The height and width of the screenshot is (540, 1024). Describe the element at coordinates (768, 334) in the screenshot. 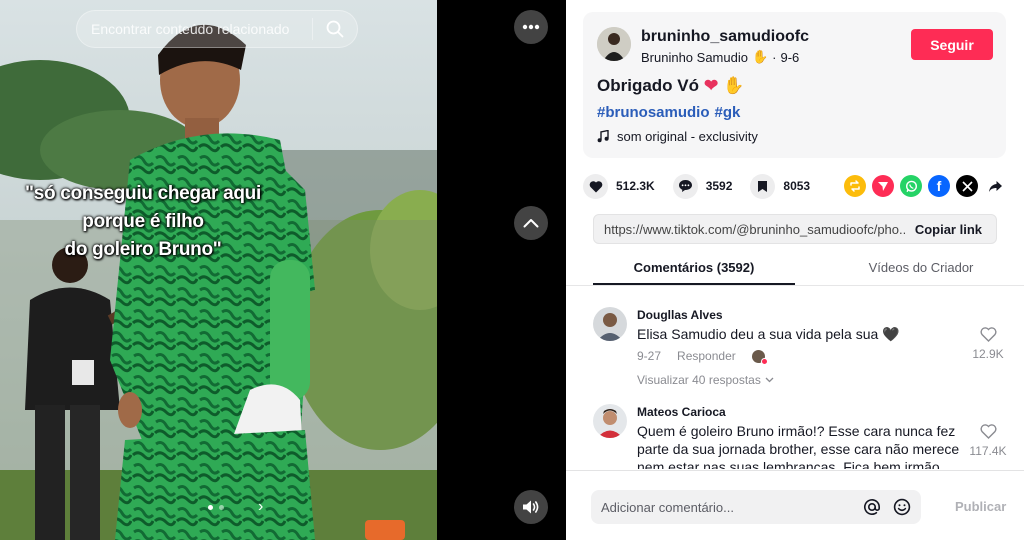

I see `comment-text: Elisa Samudio deu a sua vida pela sua 🖤` at that location.